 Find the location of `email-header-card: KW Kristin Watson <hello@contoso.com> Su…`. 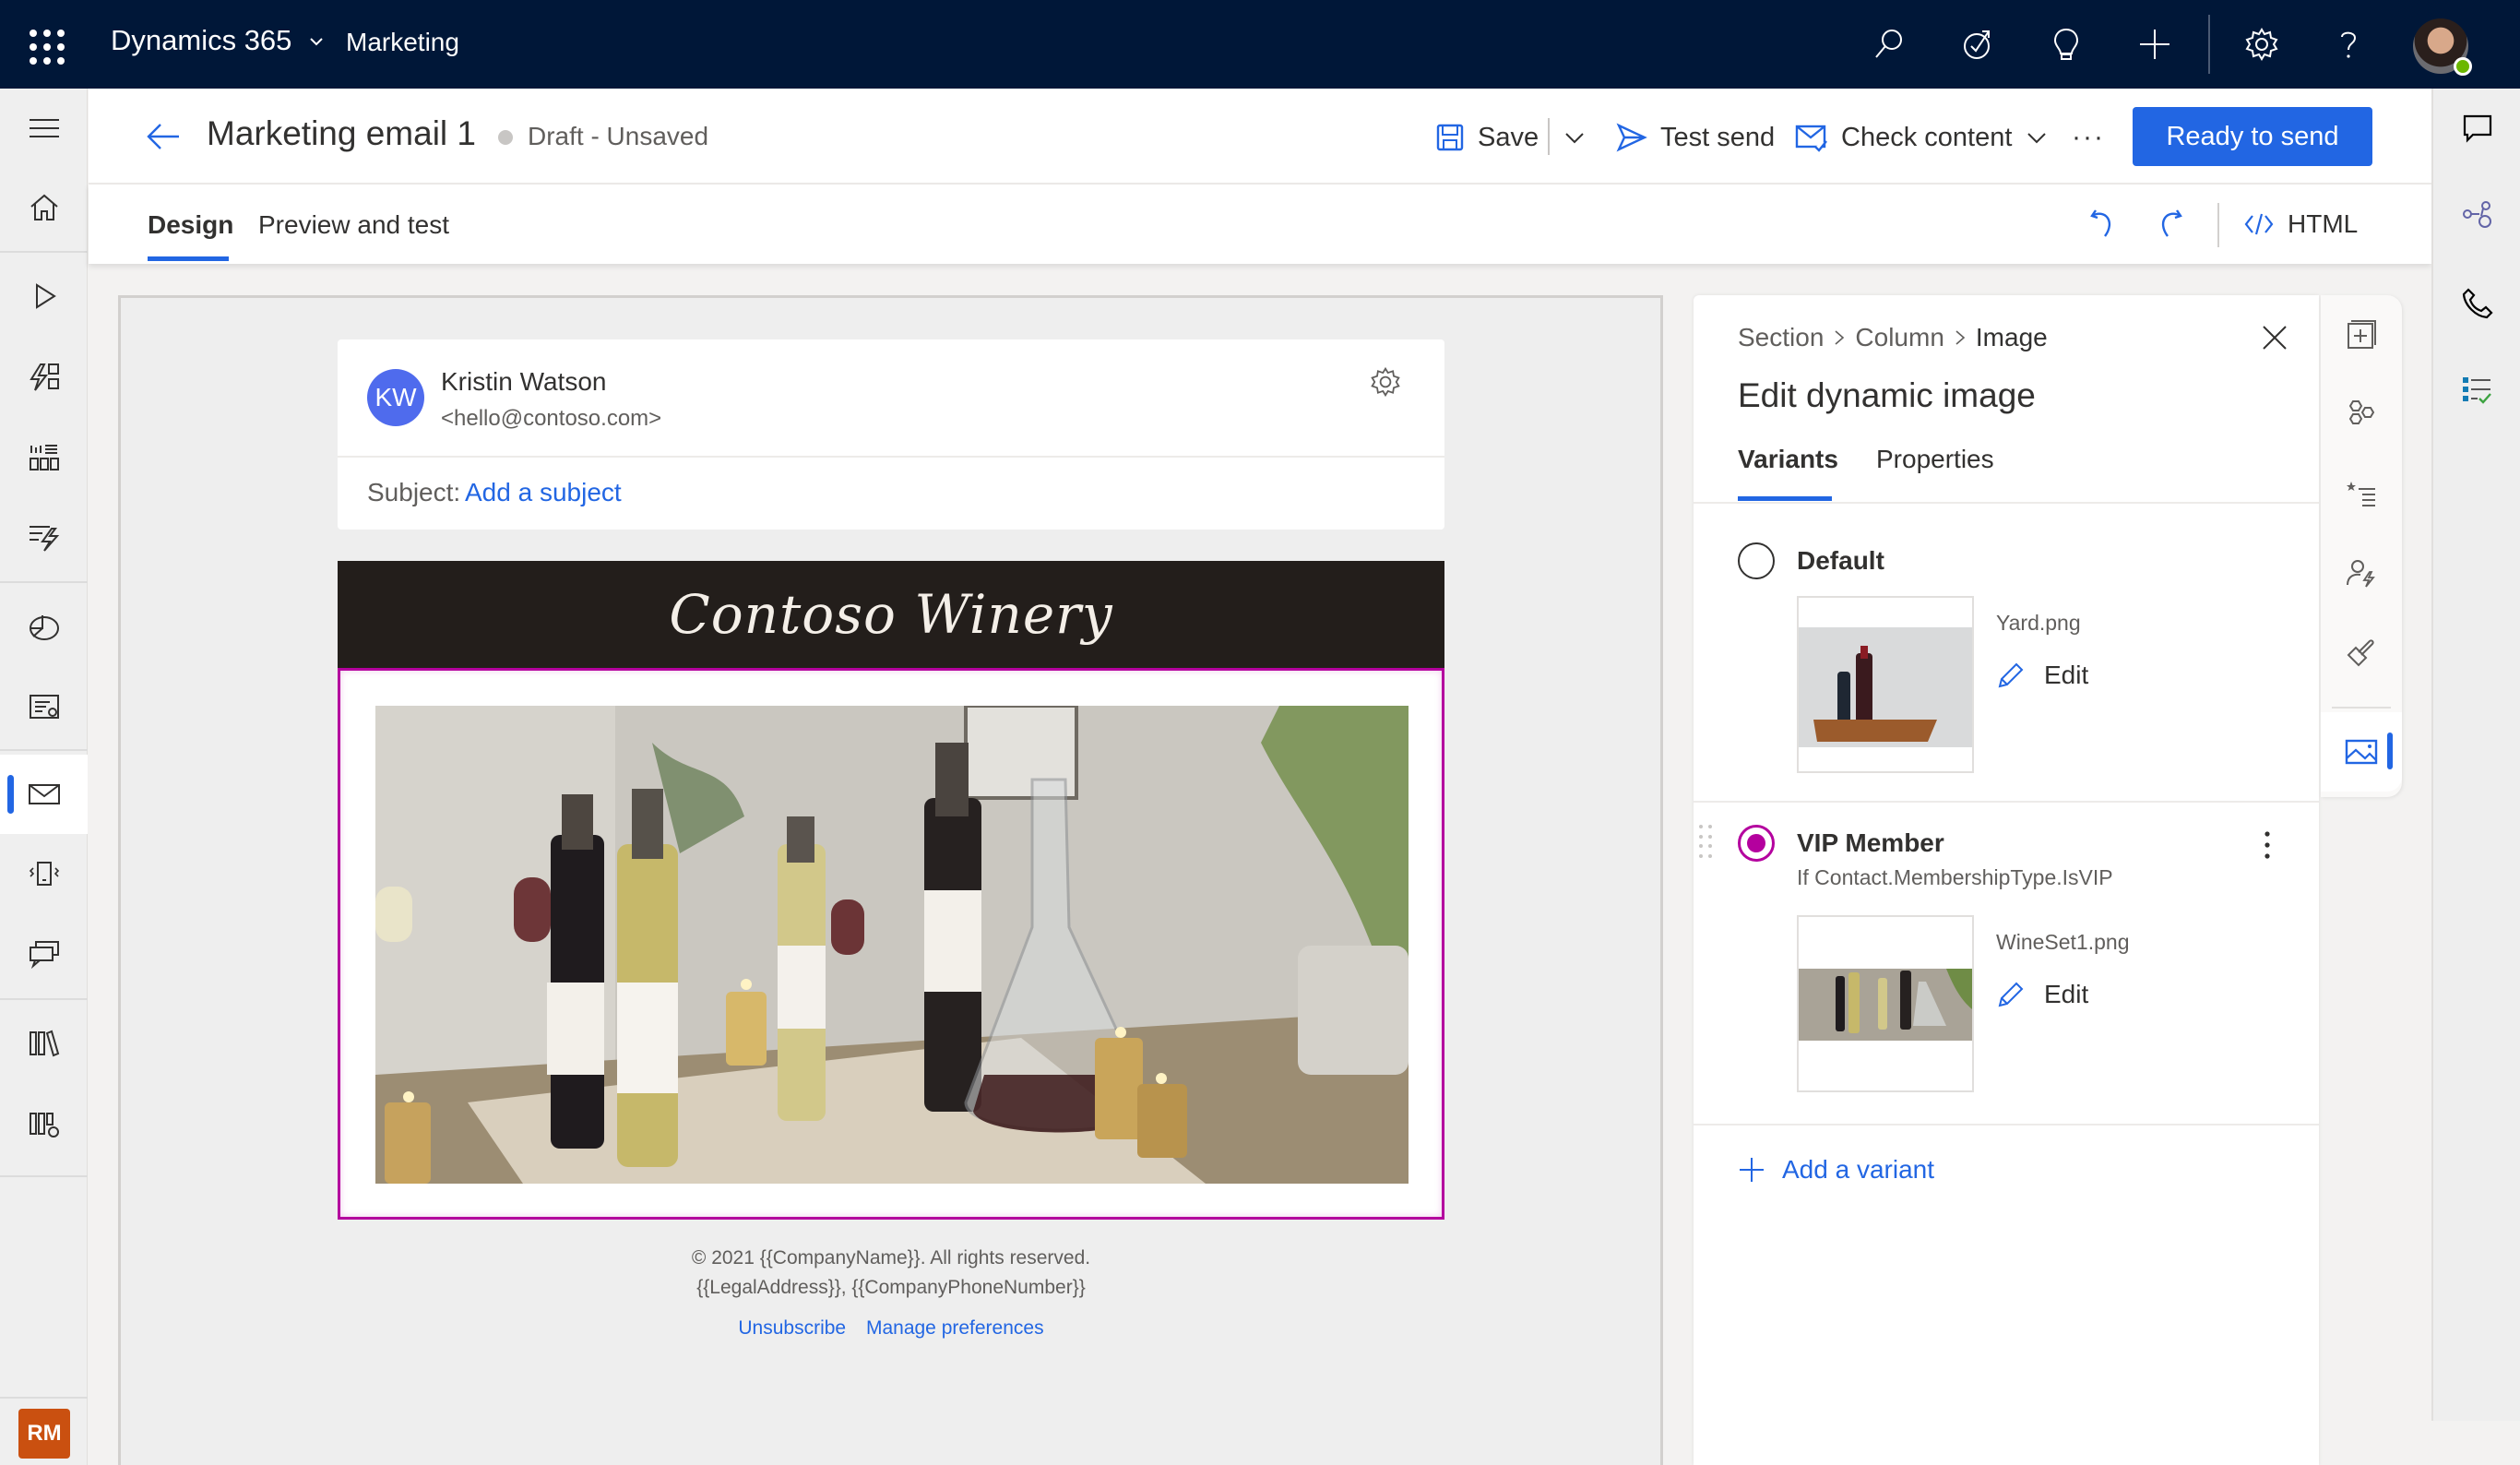

email-header-card: KW Kristin Watson <hello@contoso.com> Su… is located at coordinates (891, 434).